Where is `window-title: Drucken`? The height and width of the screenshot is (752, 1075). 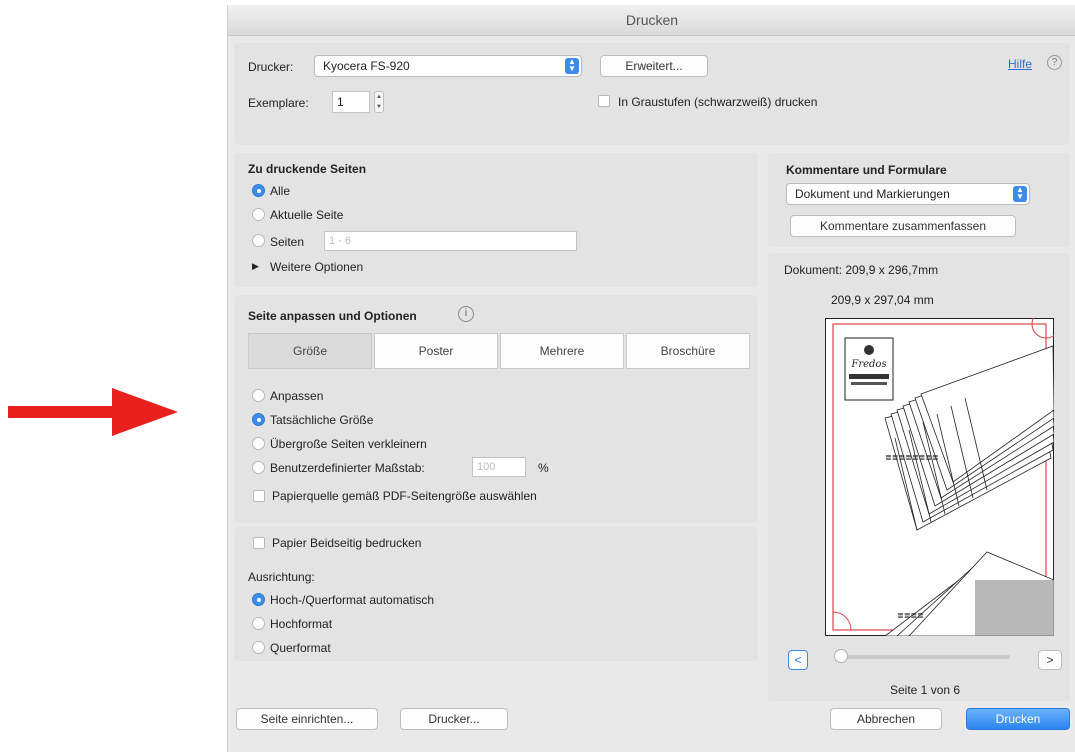 window-title: Drucken is located at coordinates (652, 20).